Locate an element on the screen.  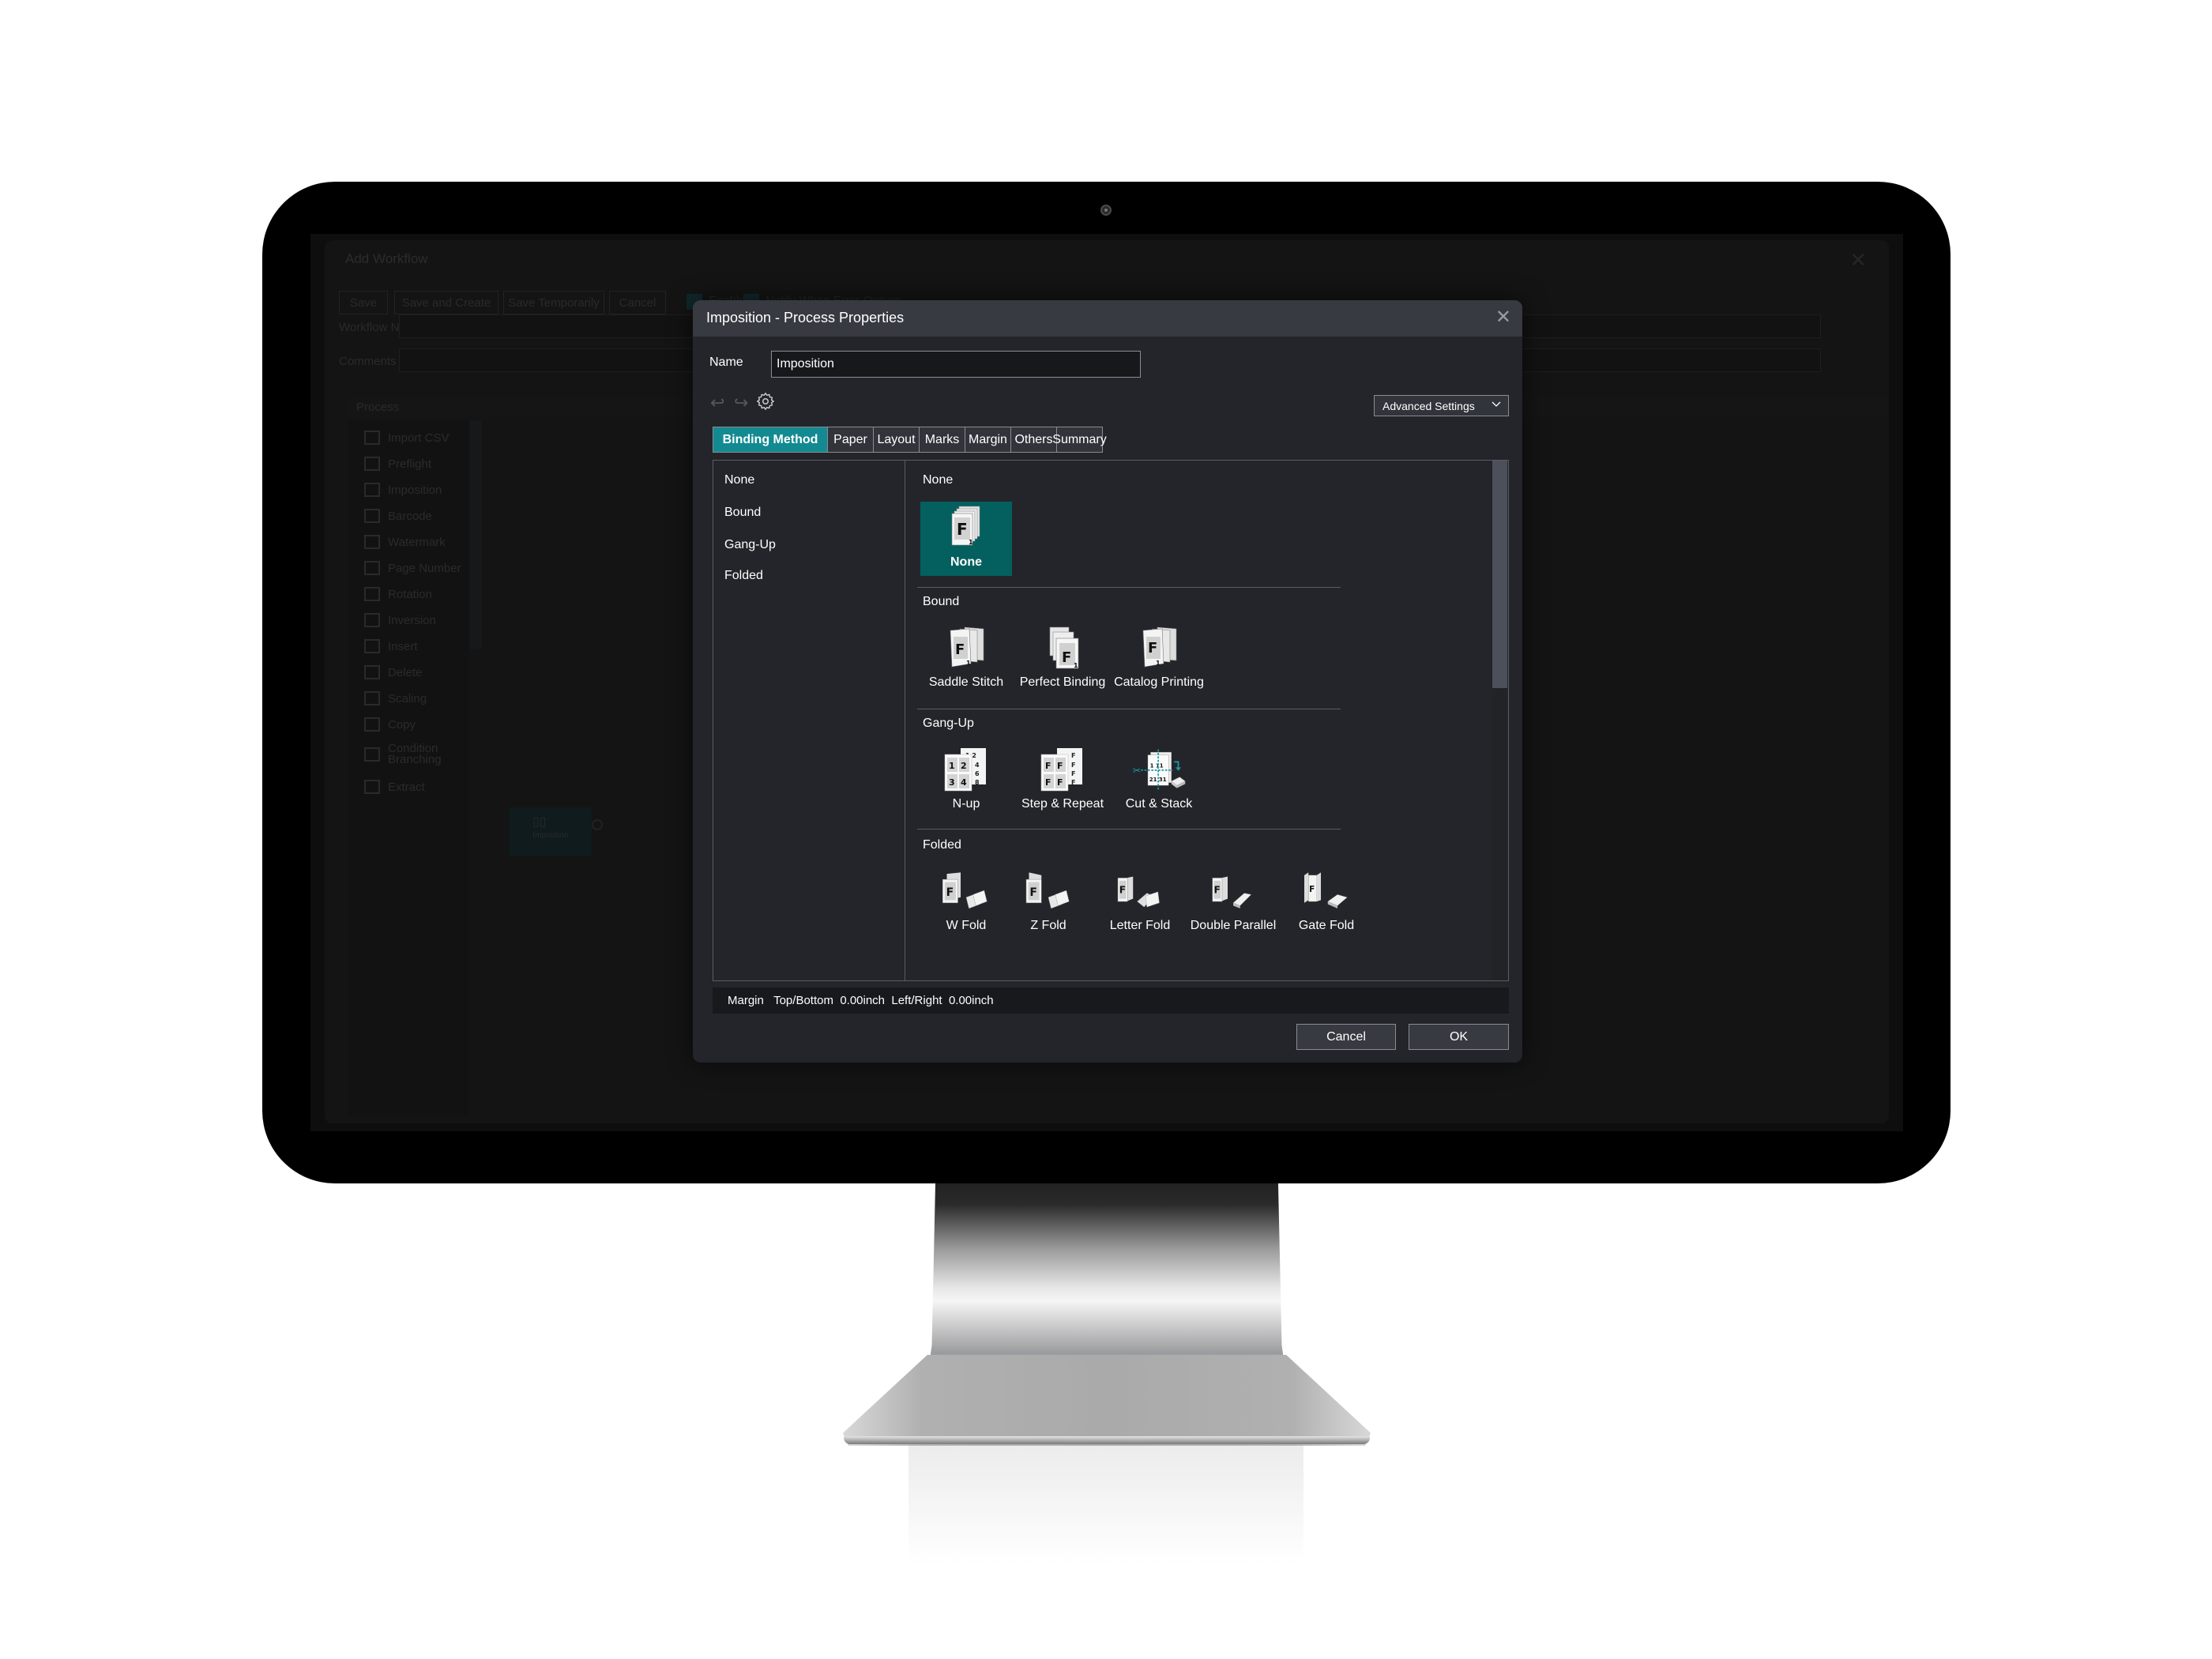
process-item: Condition Branching is located at coordinates (404, 755).